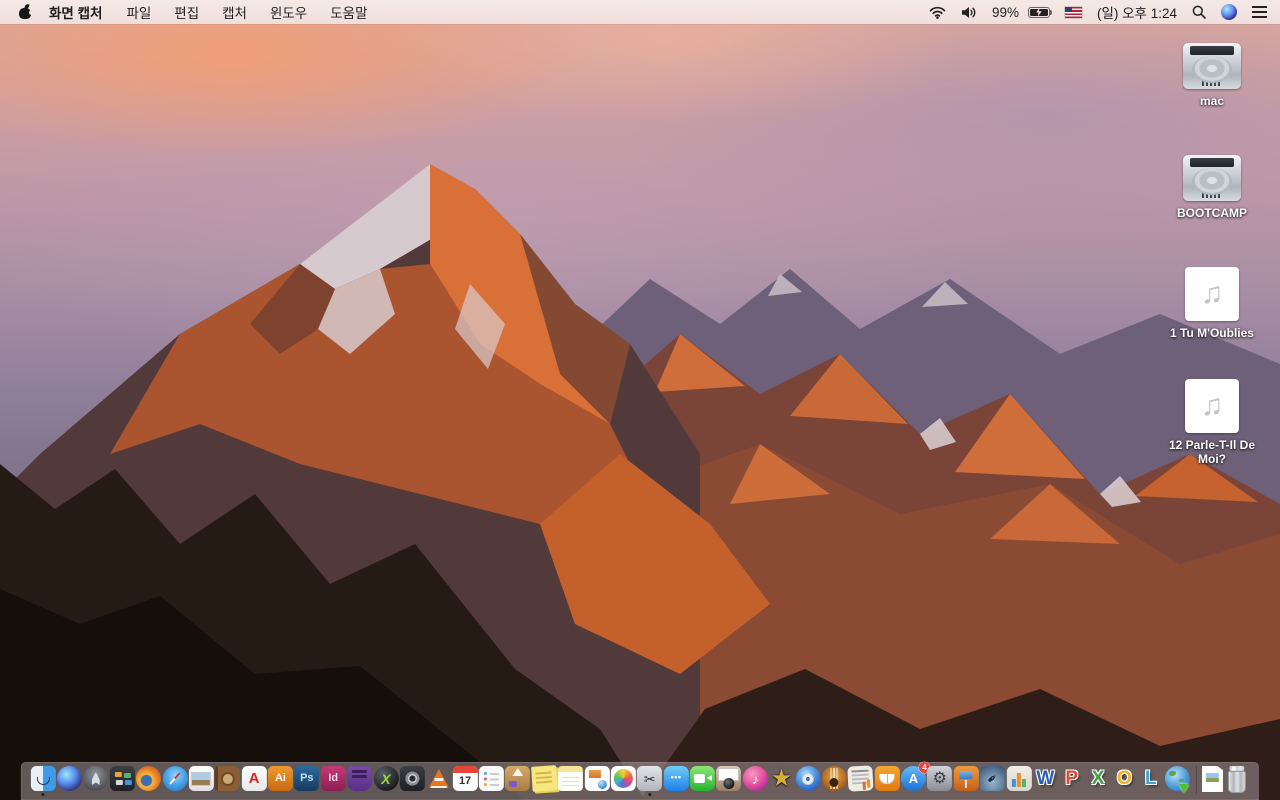 Image resolution: width=1280 pixels, height=800 pixels. I want to click on input-source-us-flag-icon, so click(1073, 12).